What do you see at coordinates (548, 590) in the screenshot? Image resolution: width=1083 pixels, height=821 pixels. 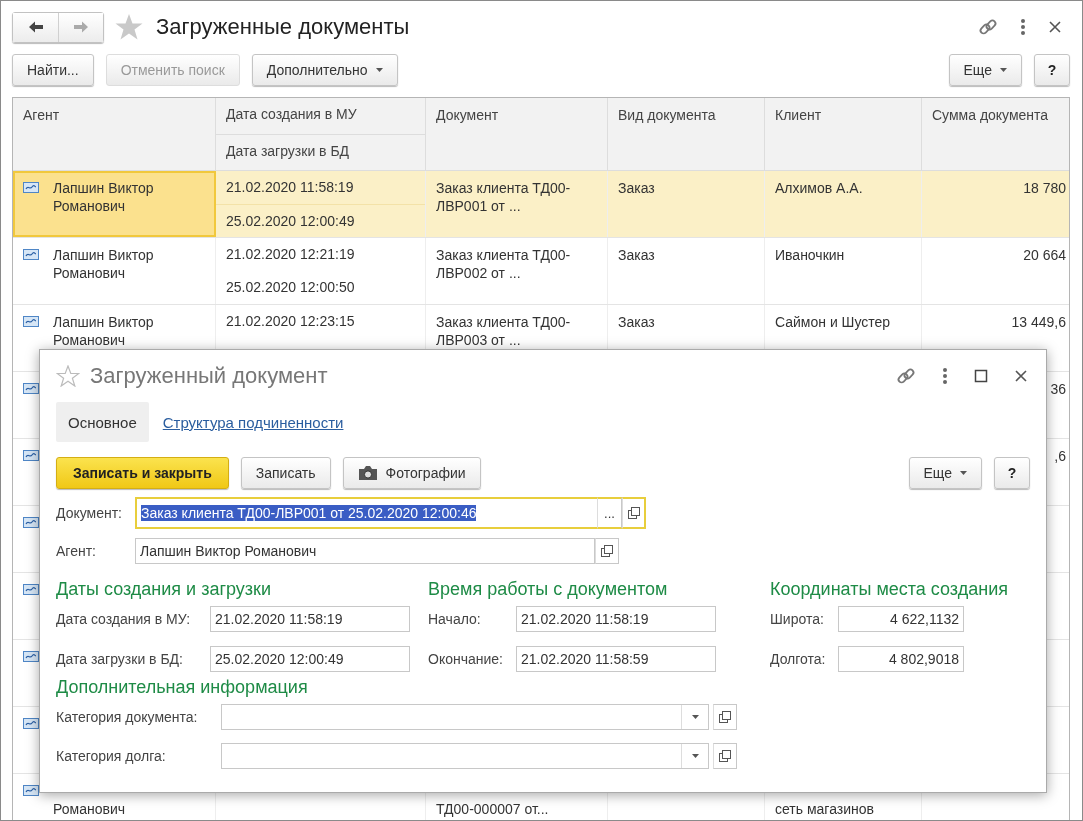 I see `section-title: Время работы с документом` at bounding box center [548, 590].